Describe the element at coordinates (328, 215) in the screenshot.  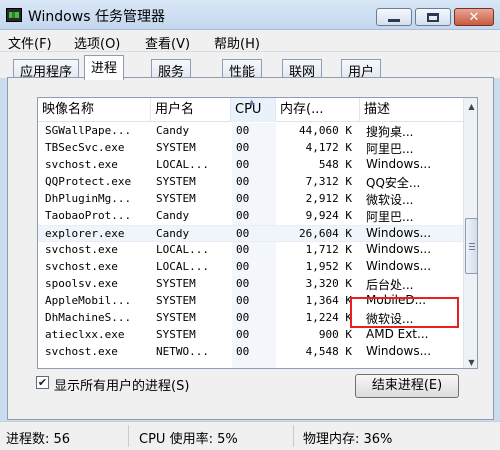
I see `process-memory: 9,924 K` at that location.